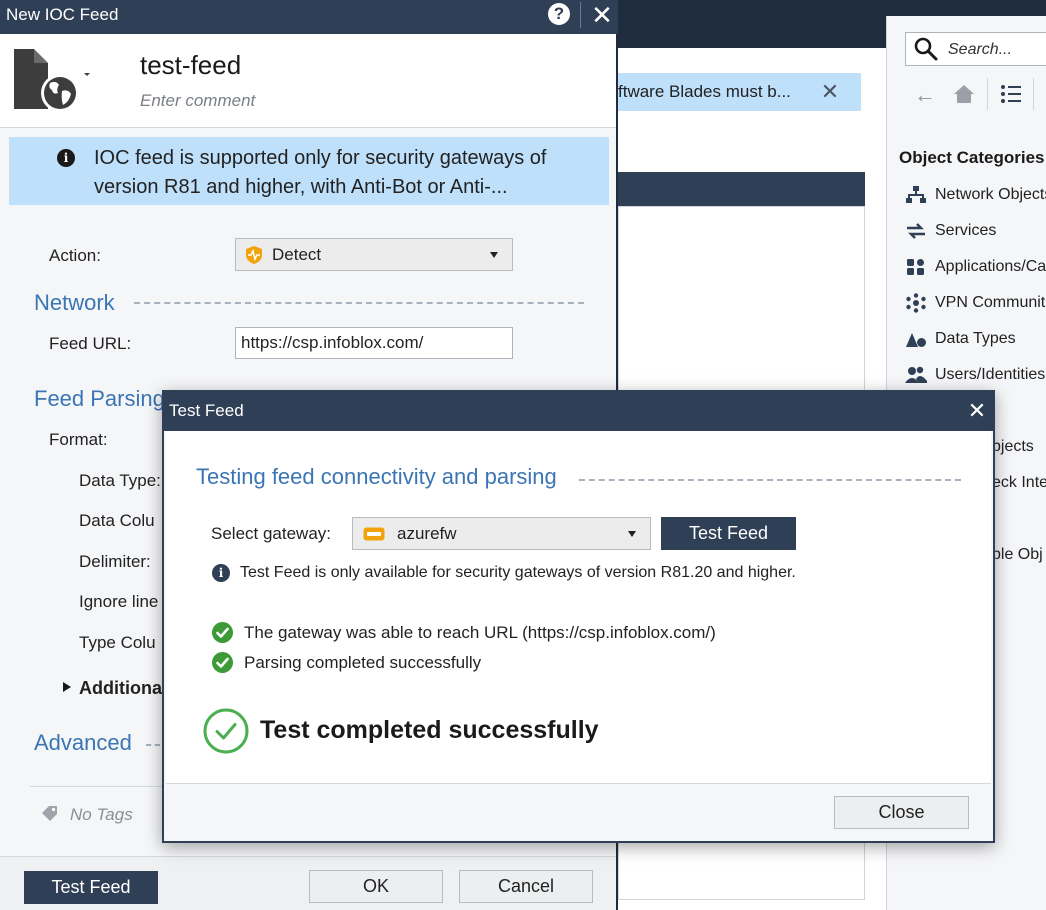 Image resolution: width=1046 pixels, height=910 pixels. What do you see at coordinates (990, 266) in the screenshot?
I see `category-label: Applications/Categories` at bounding box center [990, 266].